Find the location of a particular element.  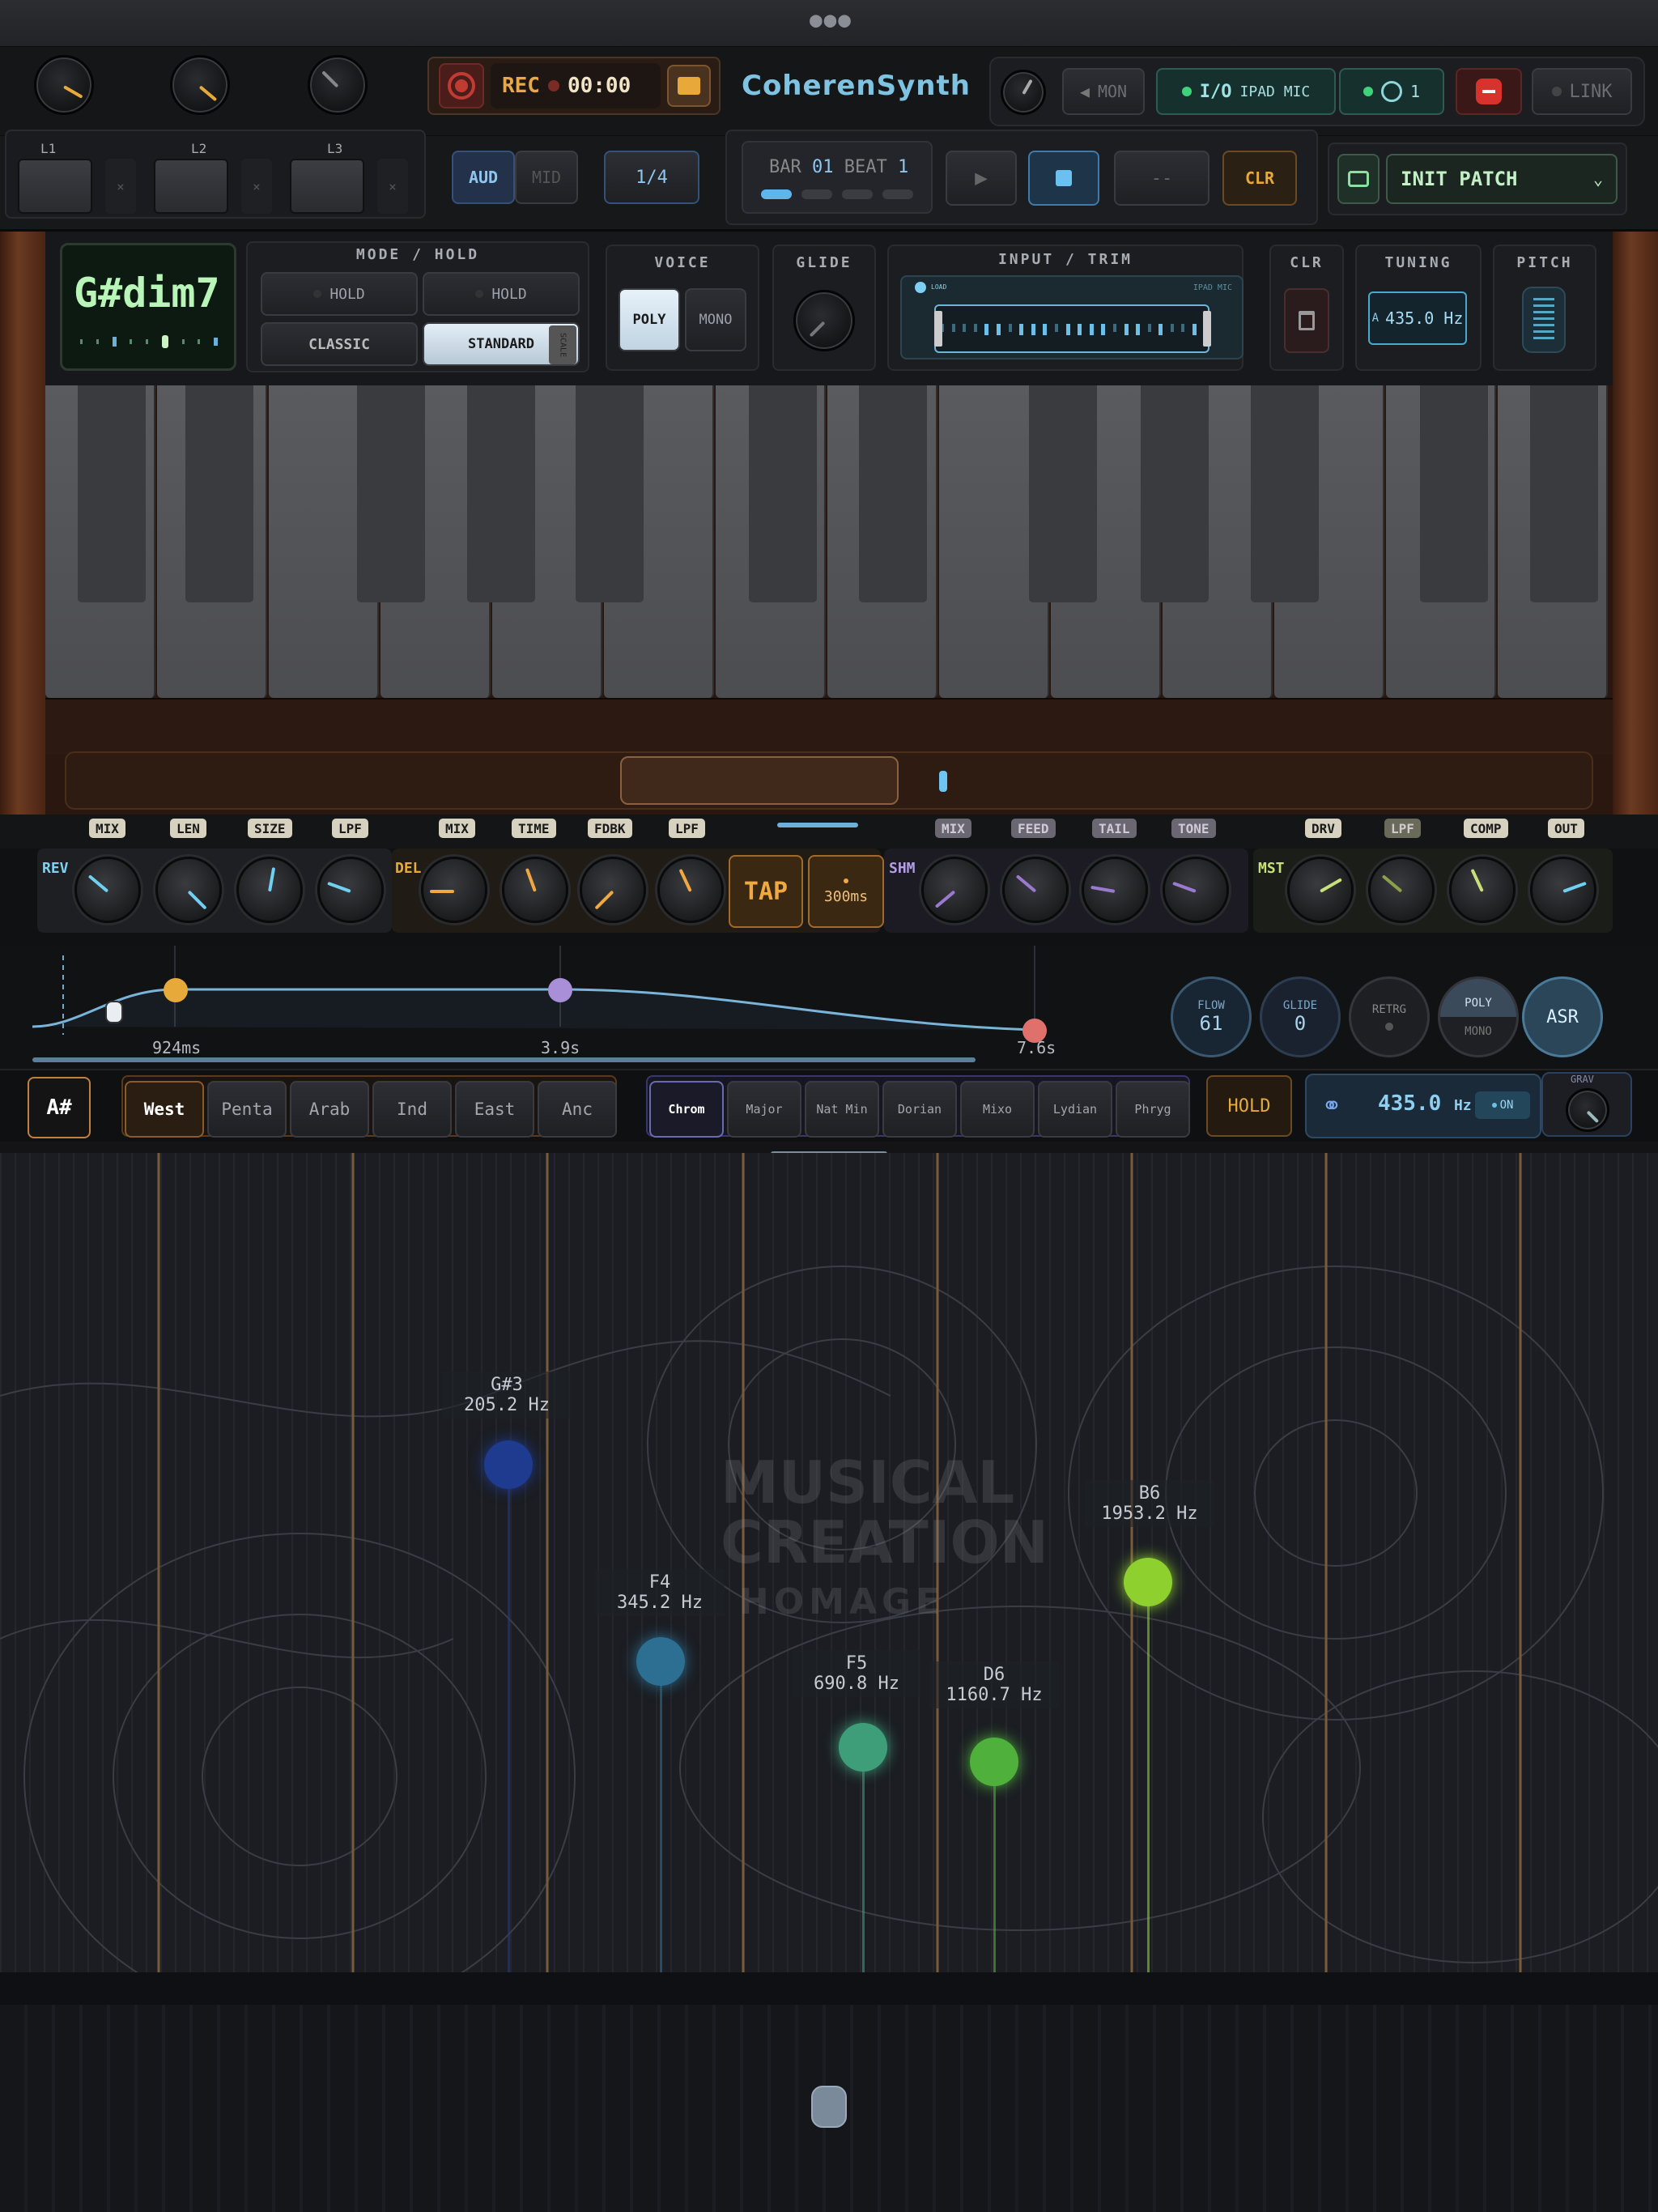

trash-button is located at coordinates (1306, 320).